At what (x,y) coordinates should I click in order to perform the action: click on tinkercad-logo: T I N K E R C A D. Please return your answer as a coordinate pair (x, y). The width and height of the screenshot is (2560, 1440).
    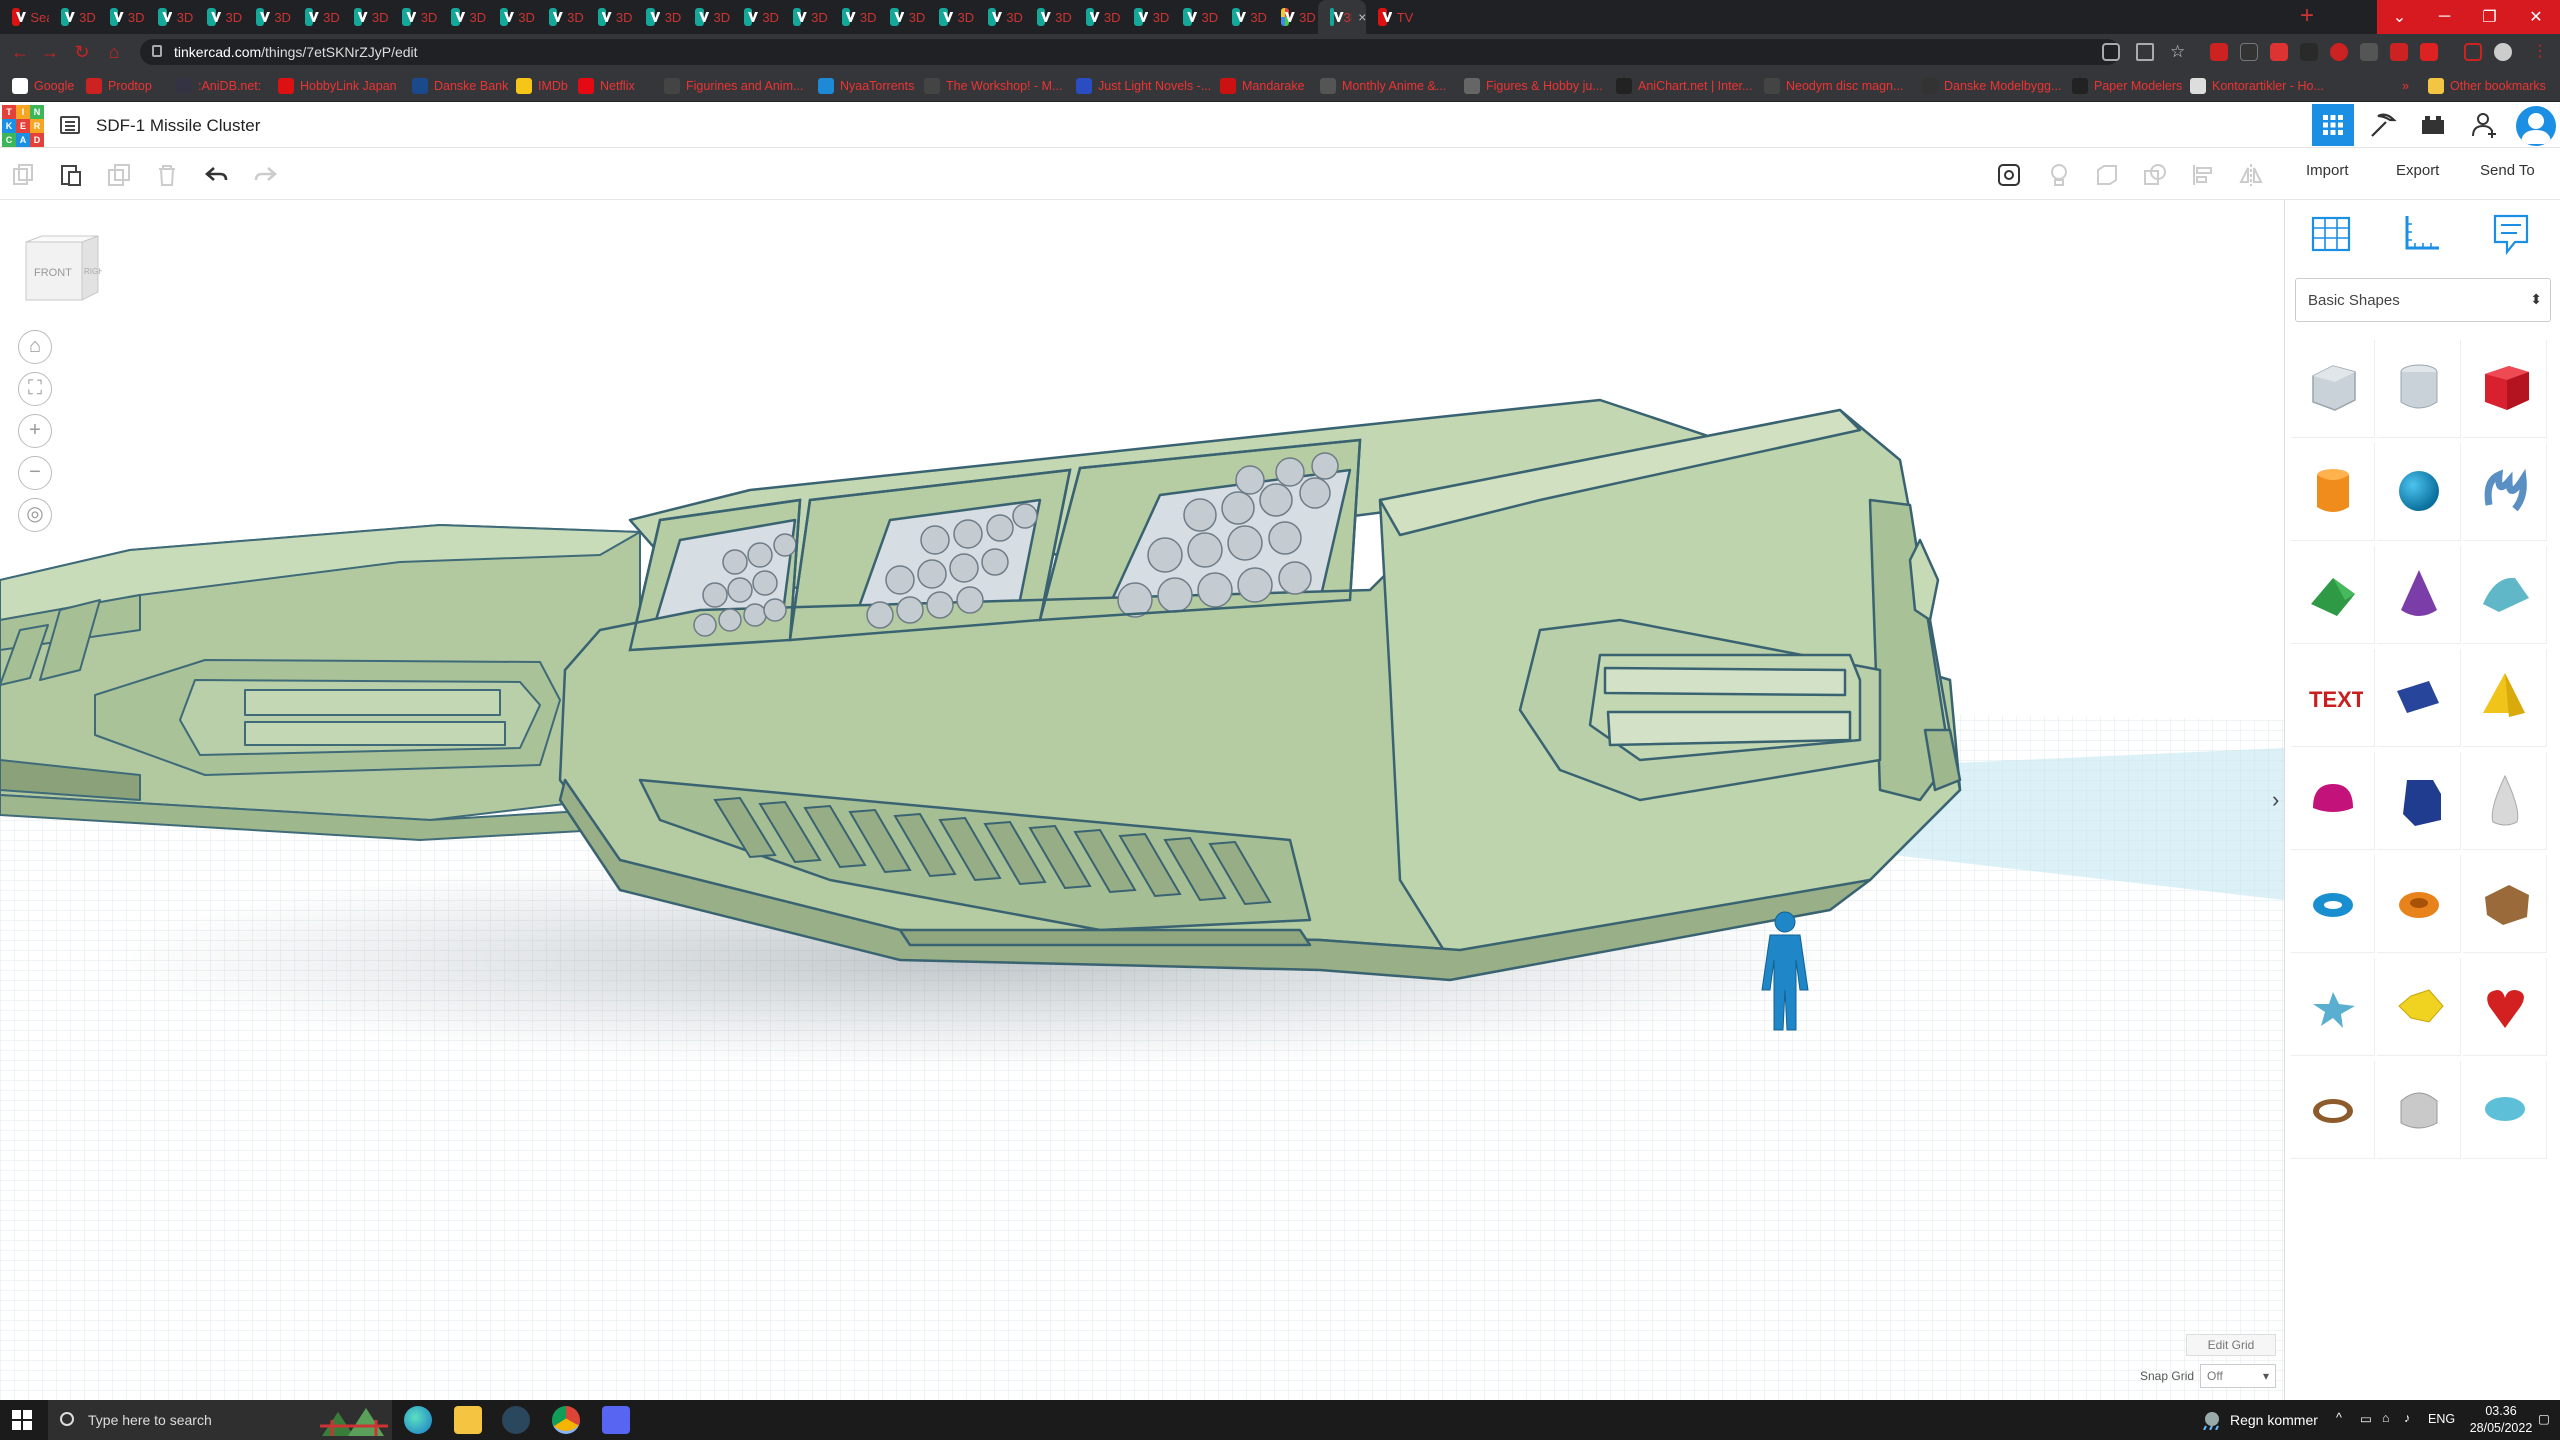
    Looking at the image, I should click on (23, 126).